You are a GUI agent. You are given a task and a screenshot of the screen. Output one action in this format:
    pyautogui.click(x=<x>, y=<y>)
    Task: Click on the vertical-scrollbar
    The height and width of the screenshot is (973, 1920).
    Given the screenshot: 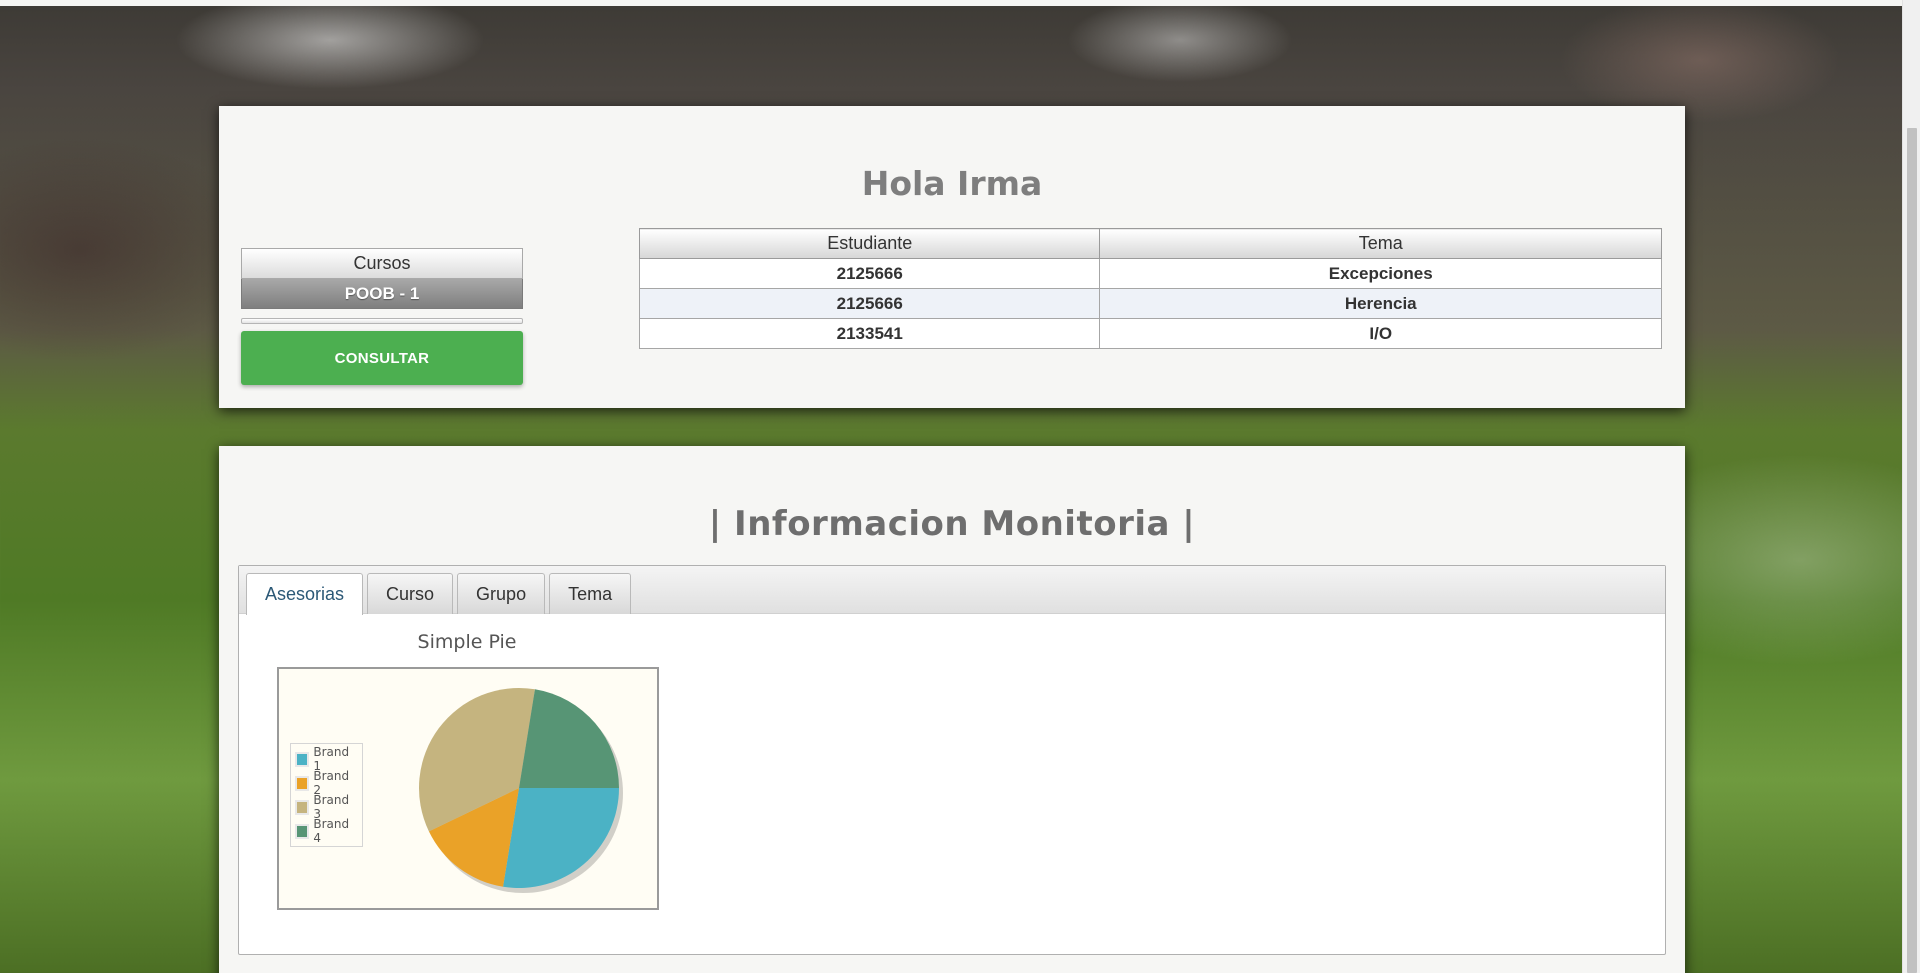 What is the action you would take?
    pyautogui.click(x=1911, y=486)
    